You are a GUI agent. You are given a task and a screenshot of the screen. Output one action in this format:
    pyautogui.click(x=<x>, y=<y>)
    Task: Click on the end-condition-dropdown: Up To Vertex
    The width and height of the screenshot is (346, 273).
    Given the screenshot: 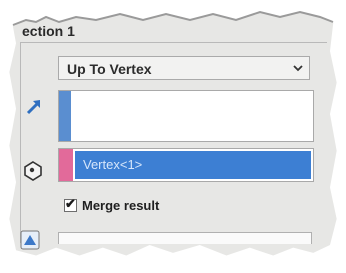 What is the action you would take?
    pyautogui.click(x=184, y=68)
    